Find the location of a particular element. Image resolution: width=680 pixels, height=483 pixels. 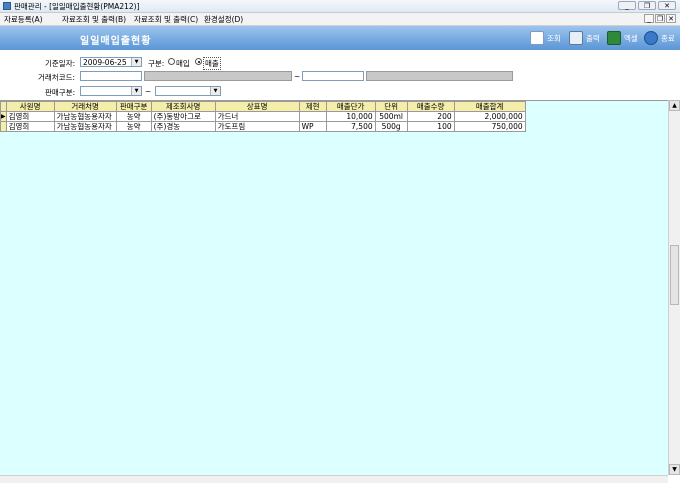

cell-brand: 가드너 is located at coordinates (257, 116).